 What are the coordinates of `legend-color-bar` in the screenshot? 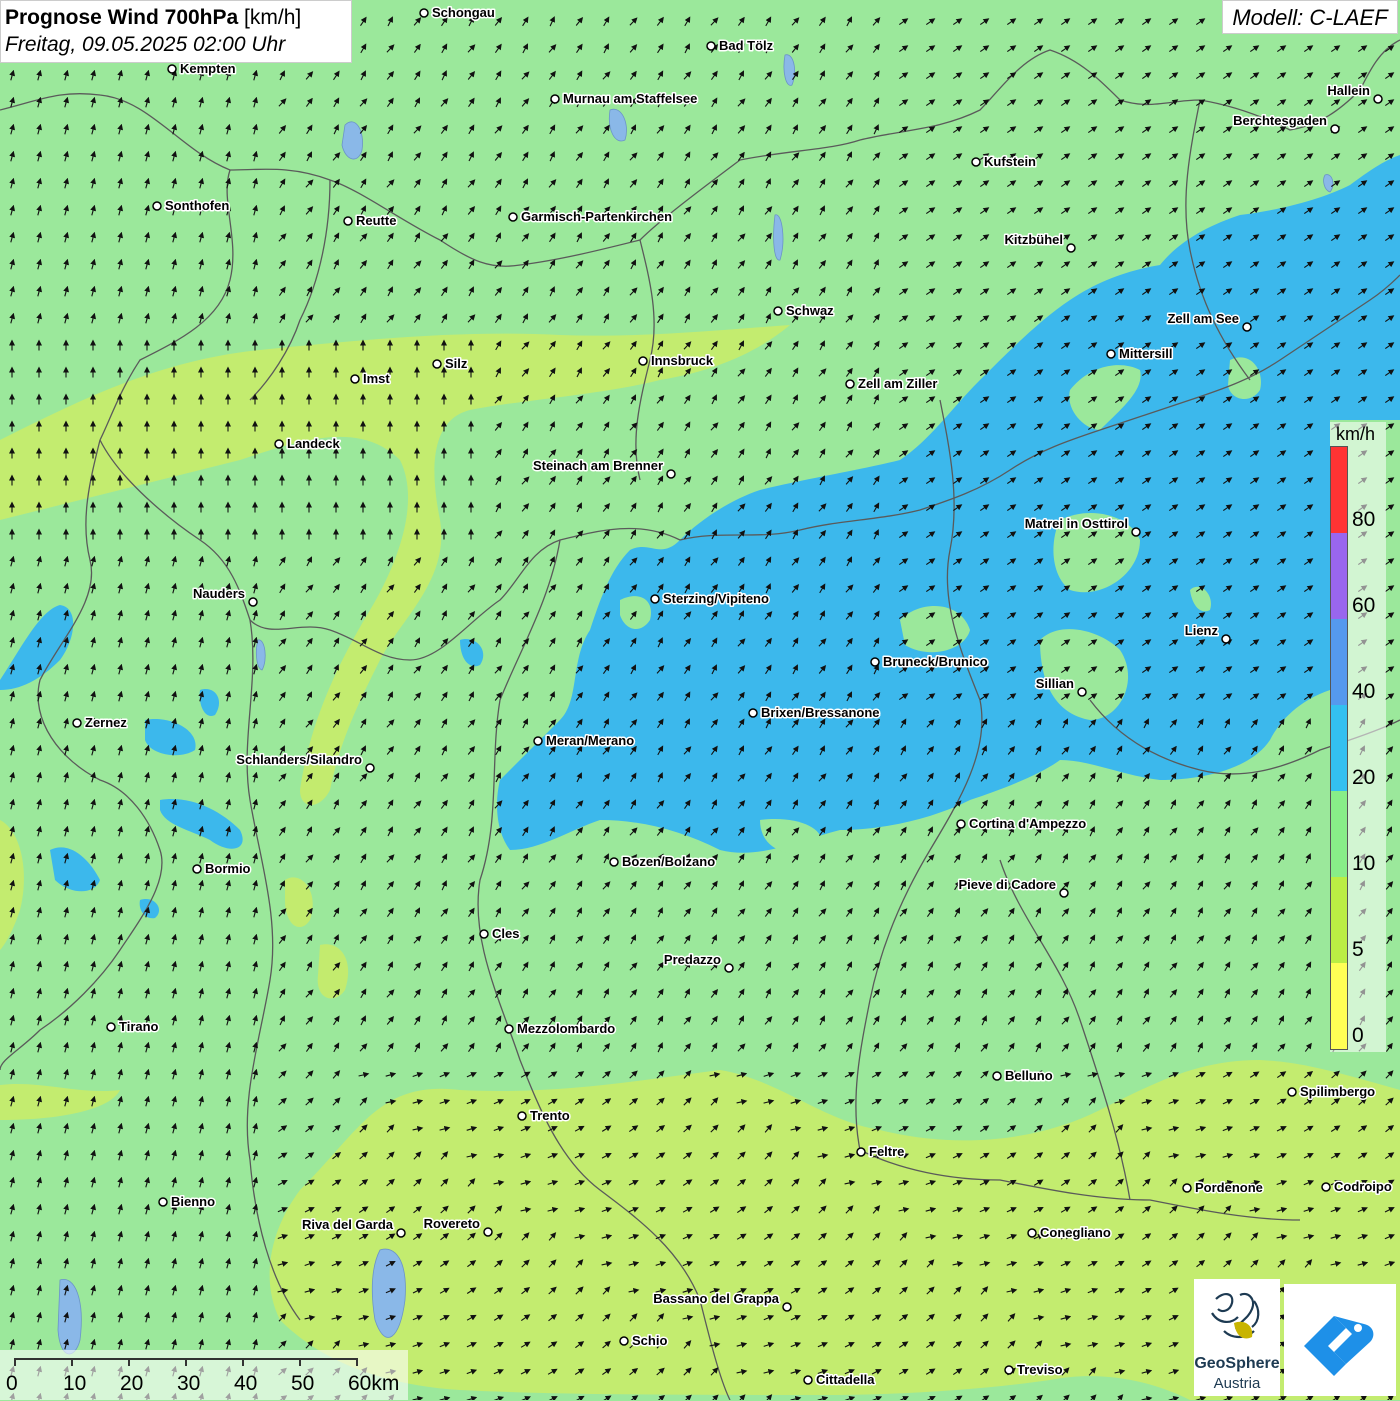 It's located at (1339, 748).